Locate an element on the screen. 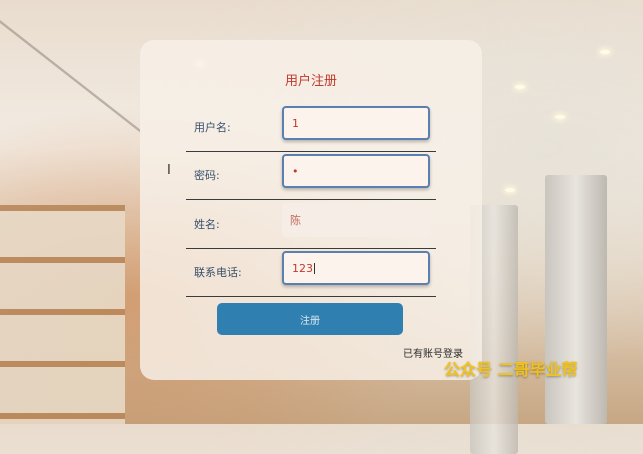 The width and height of the screenshot is (643, 454). password-input: • is located at coordinates (356, 171).